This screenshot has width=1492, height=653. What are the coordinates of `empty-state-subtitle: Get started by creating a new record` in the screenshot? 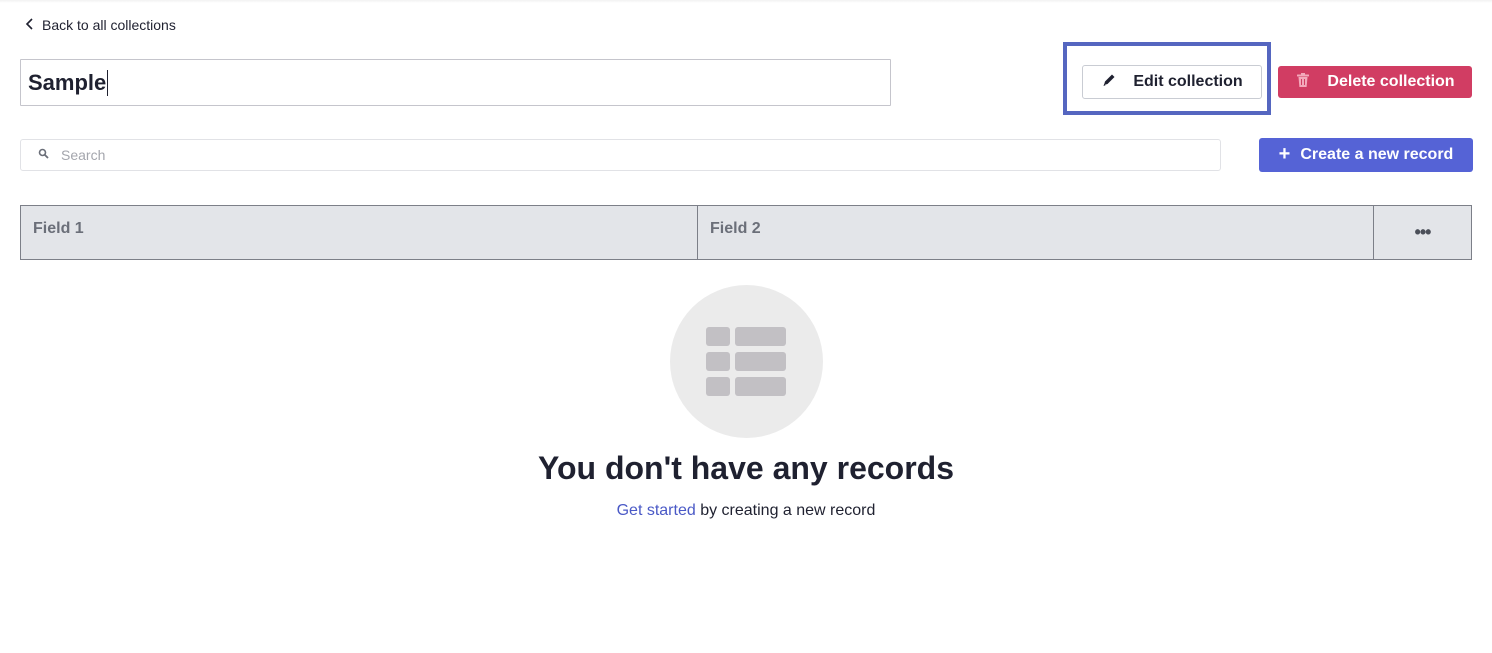 It's located at (746, 511).